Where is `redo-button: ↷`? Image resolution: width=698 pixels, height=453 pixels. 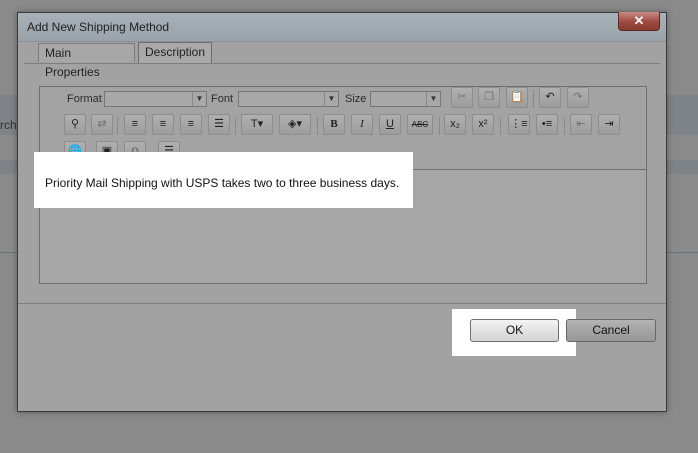 redo-button: ↷ is located at coordinates (578, 97).